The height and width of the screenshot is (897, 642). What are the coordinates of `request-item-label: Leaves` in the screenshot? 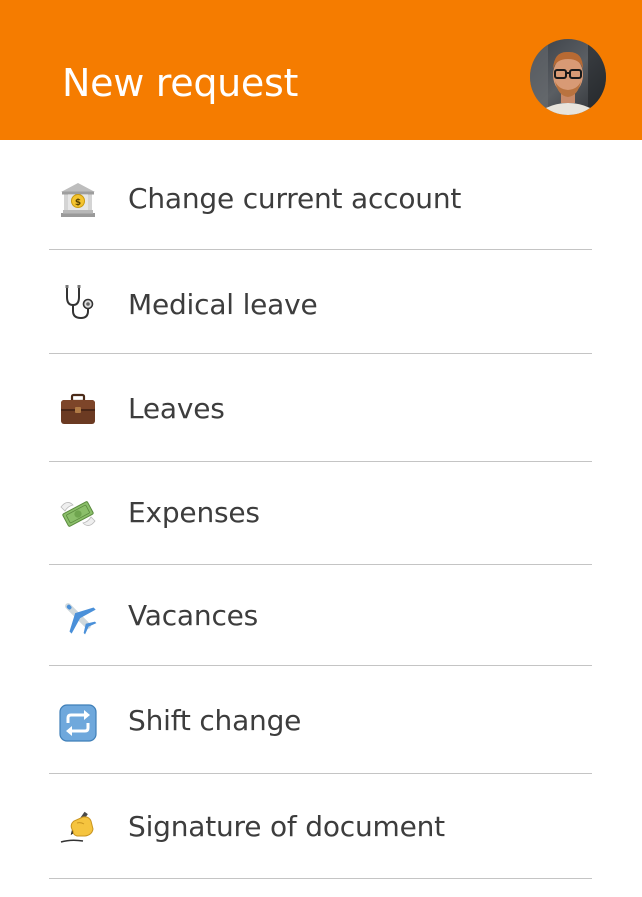 It's located at (176, 408).